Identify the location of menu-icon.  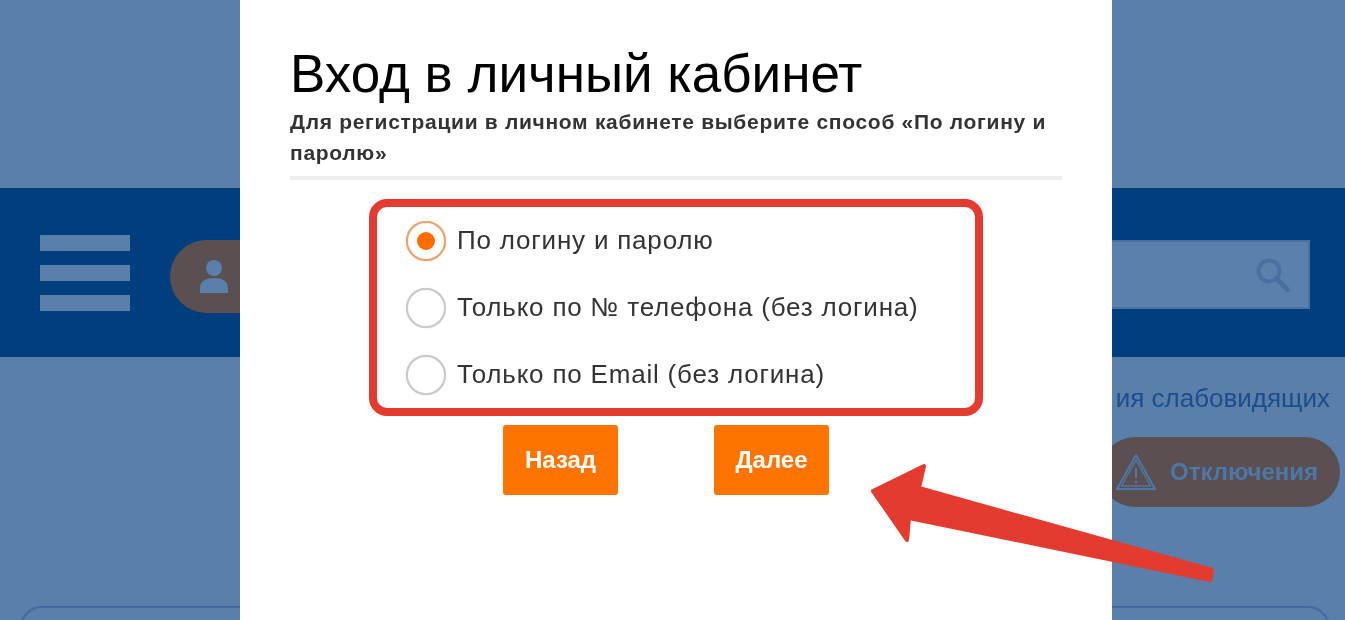
(85, 272).